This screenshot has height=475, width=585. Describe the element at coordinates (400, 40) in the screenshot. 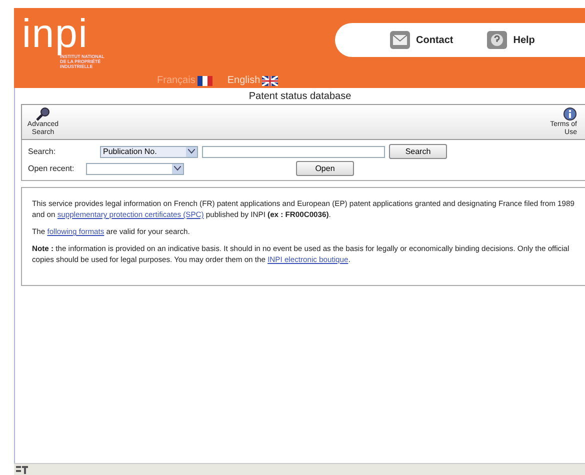

I see `envelope-icon` at that location.